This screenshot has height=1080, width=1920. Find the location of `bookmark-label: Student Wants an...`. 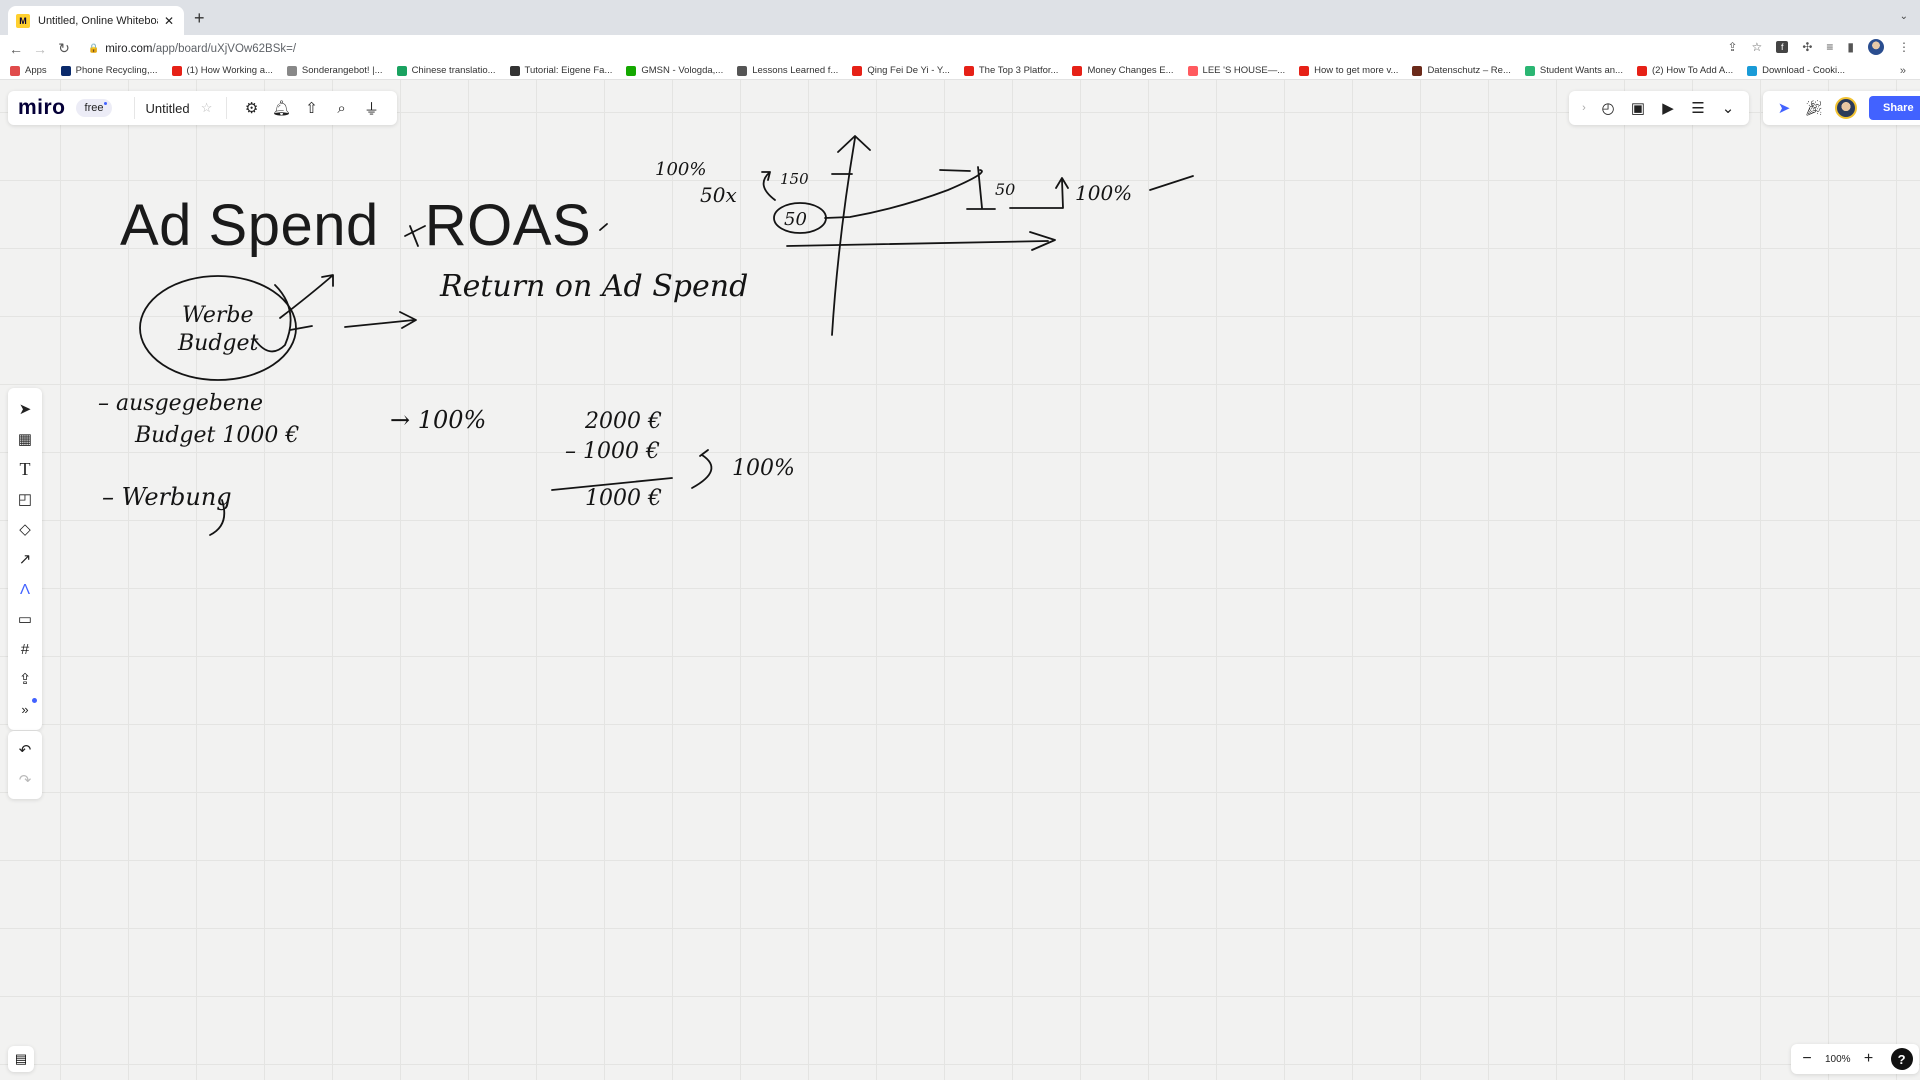

bookmark-label: Student Wants an... is located at coordinates (1581, 70).